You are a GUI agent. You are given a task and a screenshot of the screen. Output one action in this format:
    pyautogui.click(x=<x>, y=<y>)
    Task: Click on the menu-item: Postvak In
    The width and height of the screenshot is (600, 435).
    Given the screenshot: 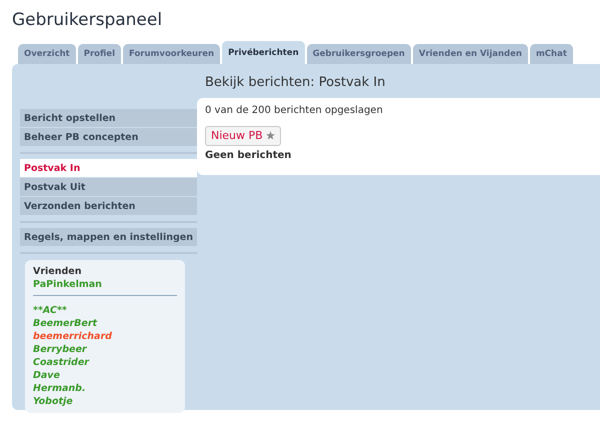 What is the action you would take?
    pyautogui.click(x=108, y=168)
    